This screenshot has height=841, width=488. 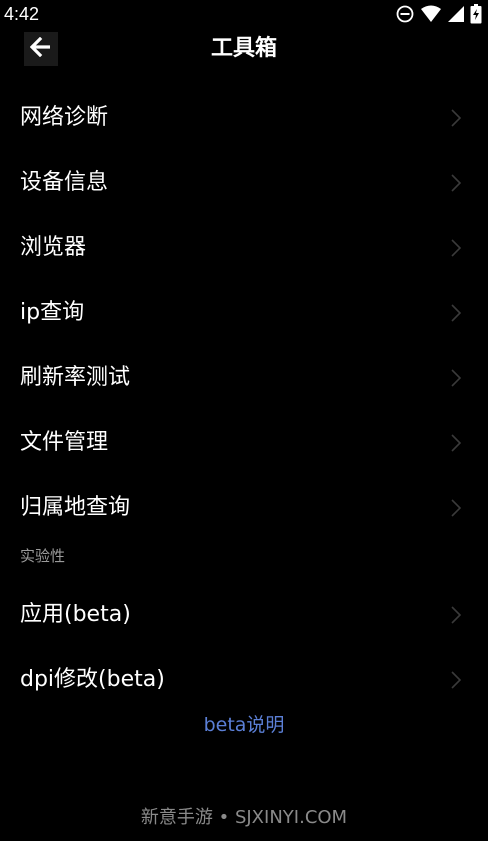 I want to click on app-bar: 工具箱, so click(x=244, y=50).